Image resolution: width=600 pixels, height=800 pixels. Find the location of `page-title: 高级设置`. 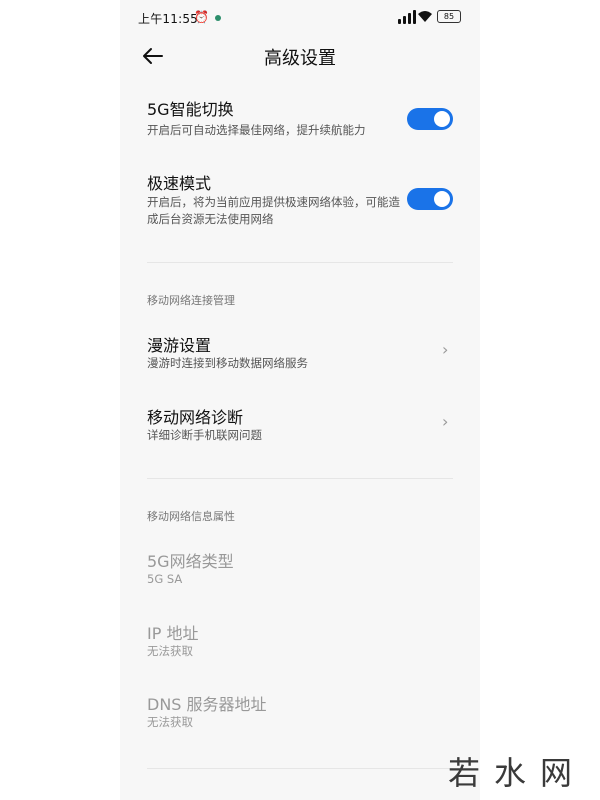

page-title: 高级设置 is located at coordinates (300, 58).